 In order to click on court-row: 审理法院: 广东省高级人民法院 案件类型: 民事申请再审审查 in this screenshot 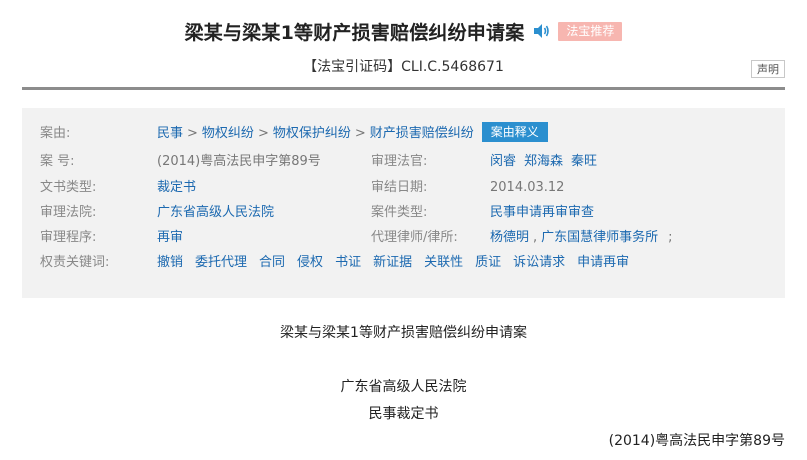, I will do `click(403, 213)`.